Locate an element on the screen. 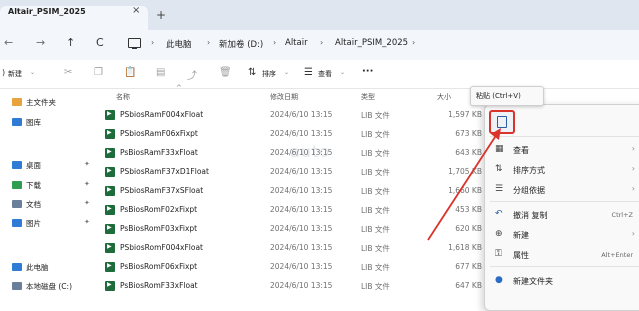  arrow-head is located at coordinates (496, 134).